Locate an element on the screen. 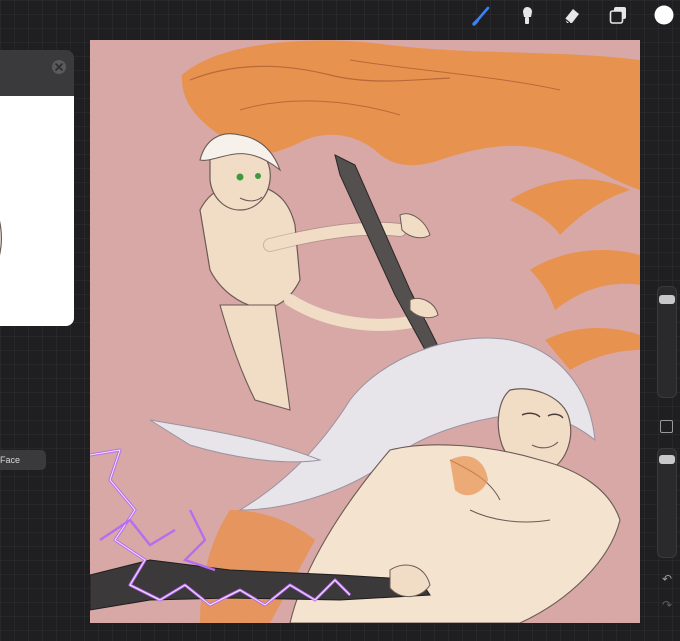 This screenshot has width=680, height=641. reference-panel is located at coordinates (37, 188).